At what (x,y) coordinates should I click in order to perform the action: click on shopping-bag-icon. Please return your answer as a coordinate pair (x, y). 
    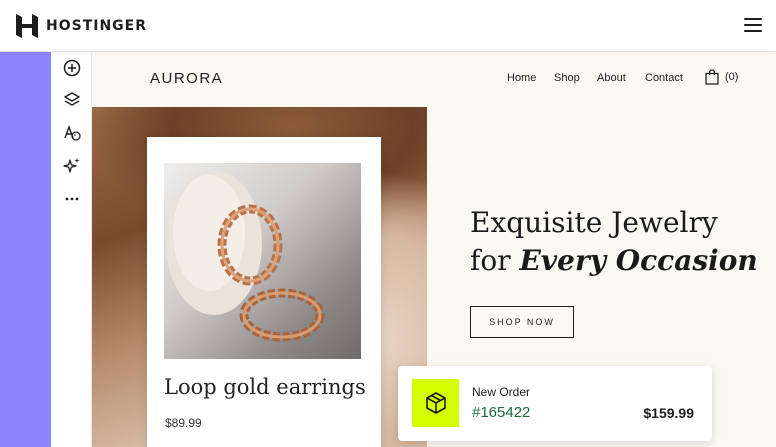
    Looking at the image, I should click on (712, 77).